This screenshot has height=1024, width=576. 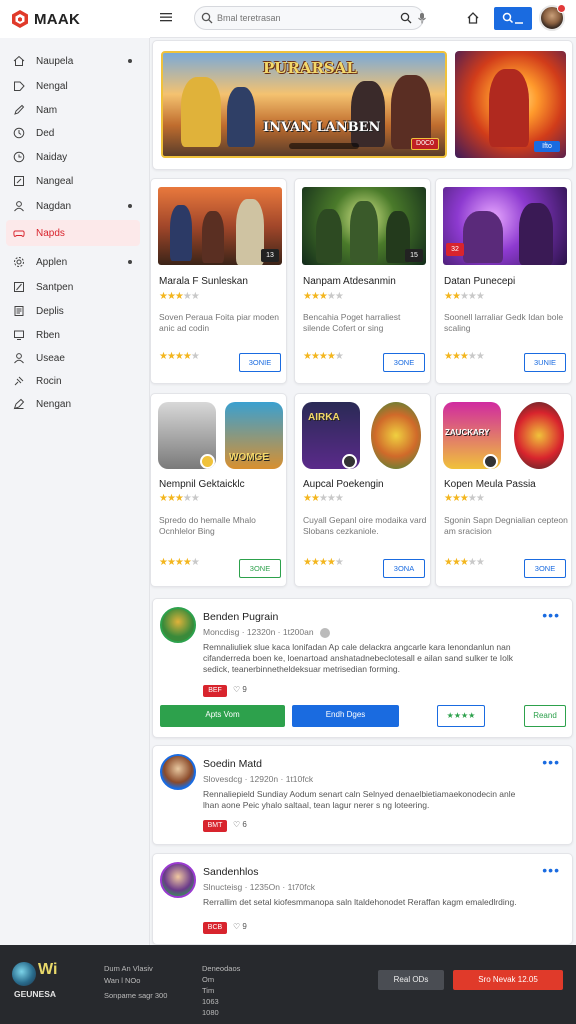 What do you see at coordinates (73, 404) in the screenshot?
I see `sidebar-item-nengan: Nengan` at bounding box center [73, 404].